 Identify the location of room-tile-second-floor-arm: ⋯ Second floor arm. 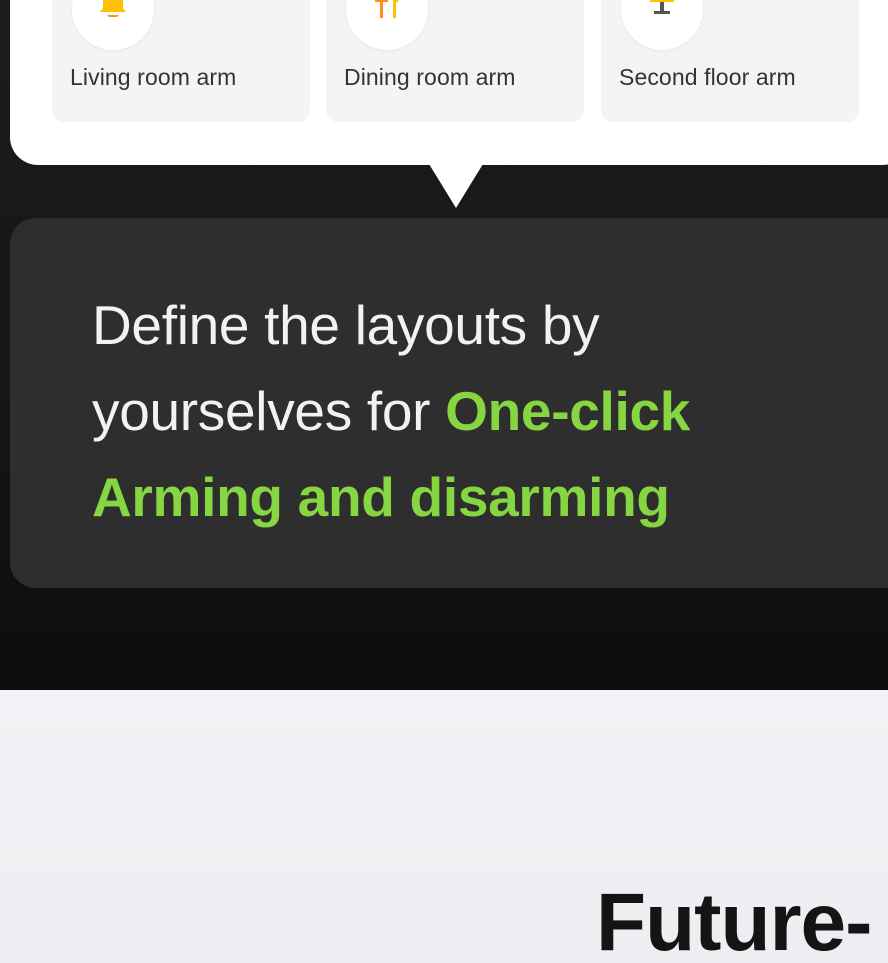
(730, 61).